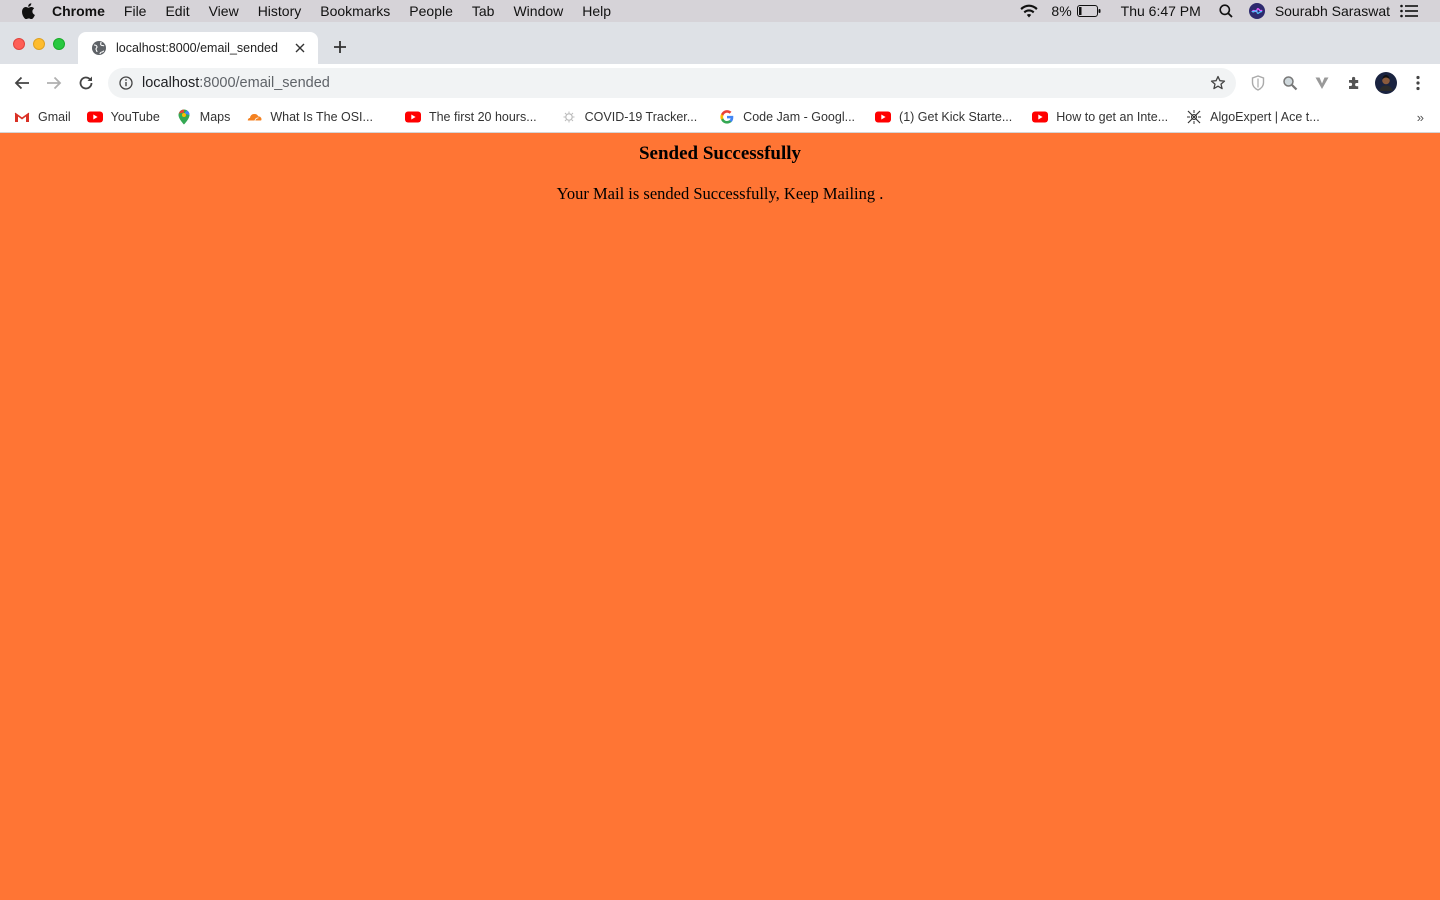 The image size is (1440, 900). I want to click on menu-bookmarks: Bookmarks, so click(355, 11).